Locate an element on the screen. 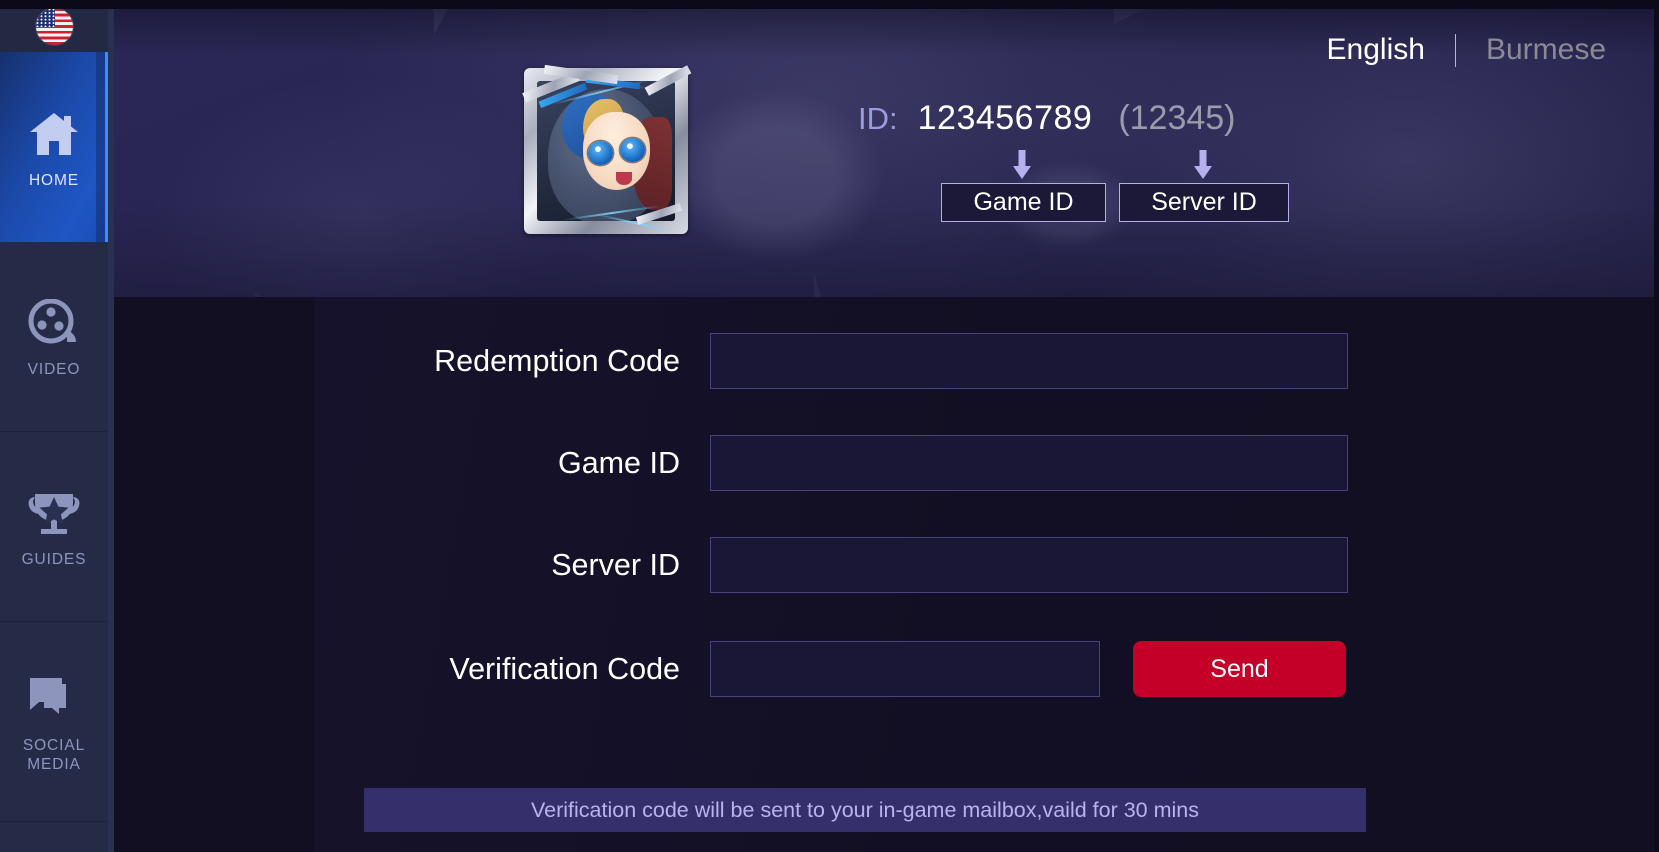 This screenshot has width=1659, height=852. player-id-row: ID: 123456789 (12345) is located at coordinates (1047, 118).